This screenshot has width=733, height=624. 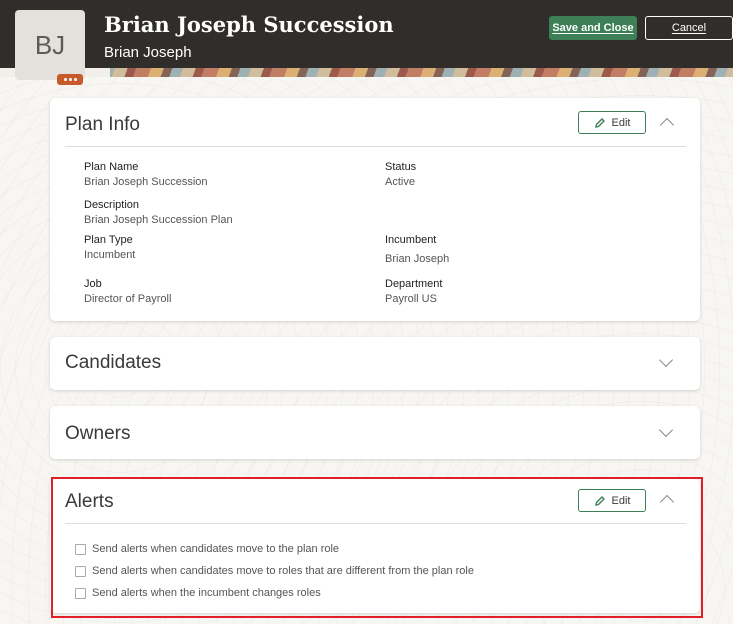 What do you see at coordinates (375, 146) in the screenshot?
I see `plan-info-divider` at bounding box center [375, 146].